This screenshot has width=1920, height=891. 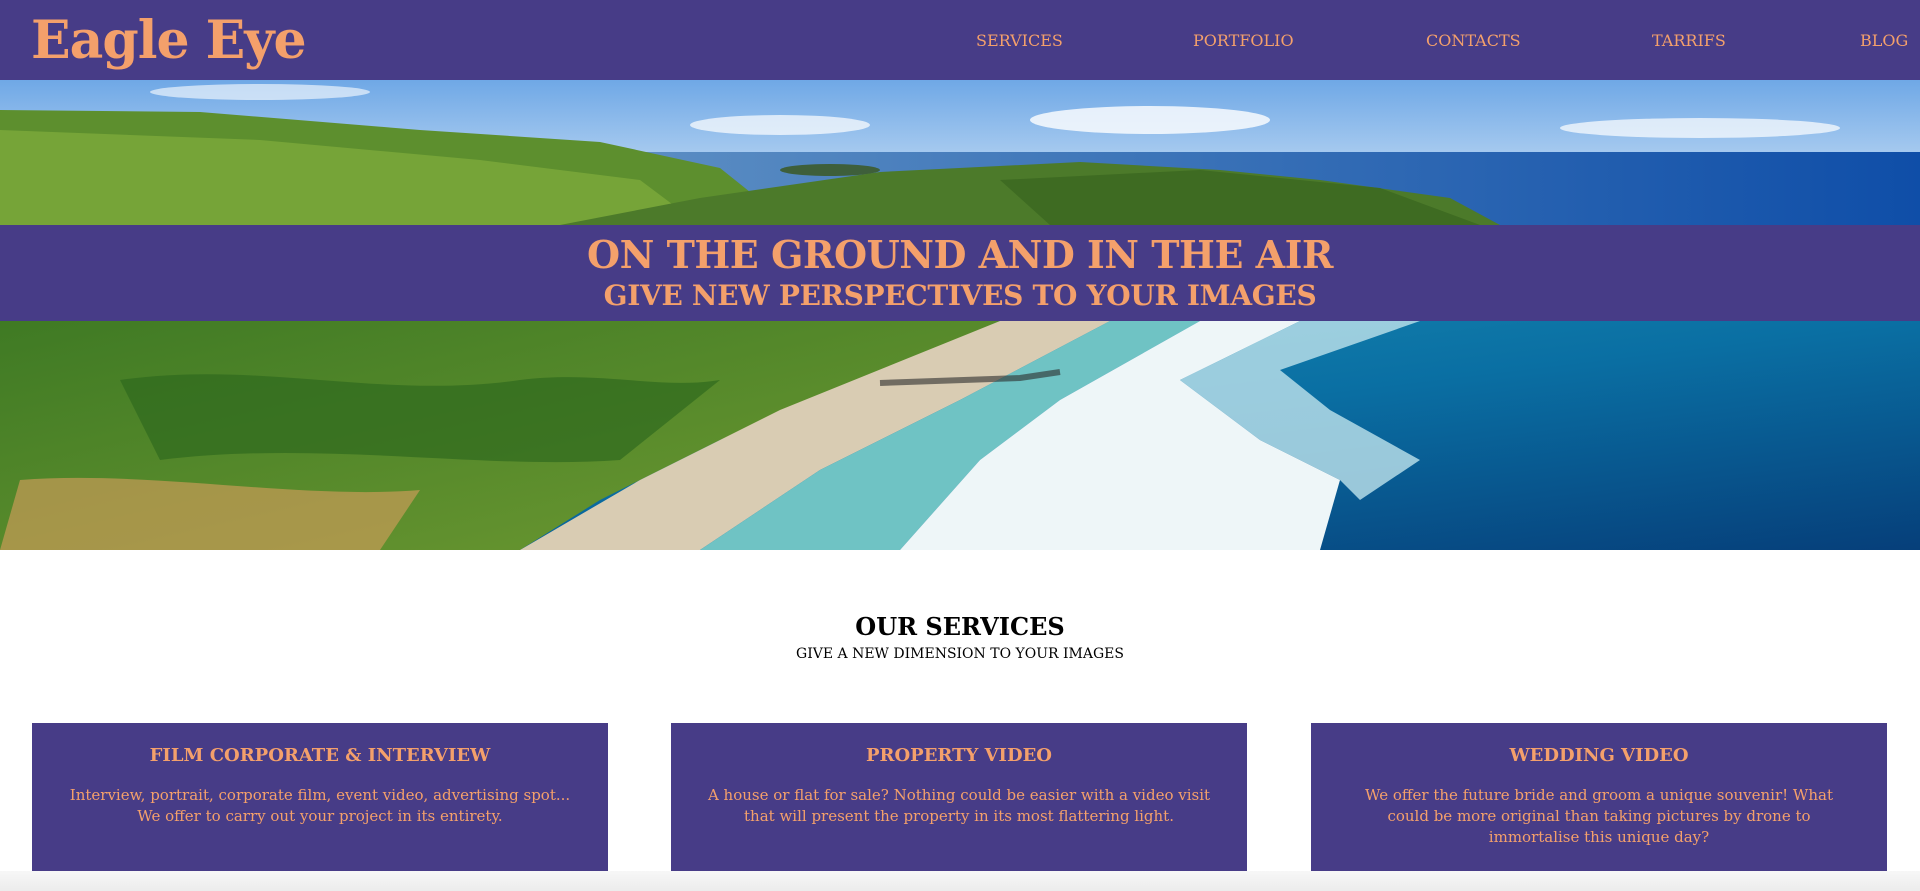 I want to click on site-logo: Eagle Eye, so click(x=169, y=41).